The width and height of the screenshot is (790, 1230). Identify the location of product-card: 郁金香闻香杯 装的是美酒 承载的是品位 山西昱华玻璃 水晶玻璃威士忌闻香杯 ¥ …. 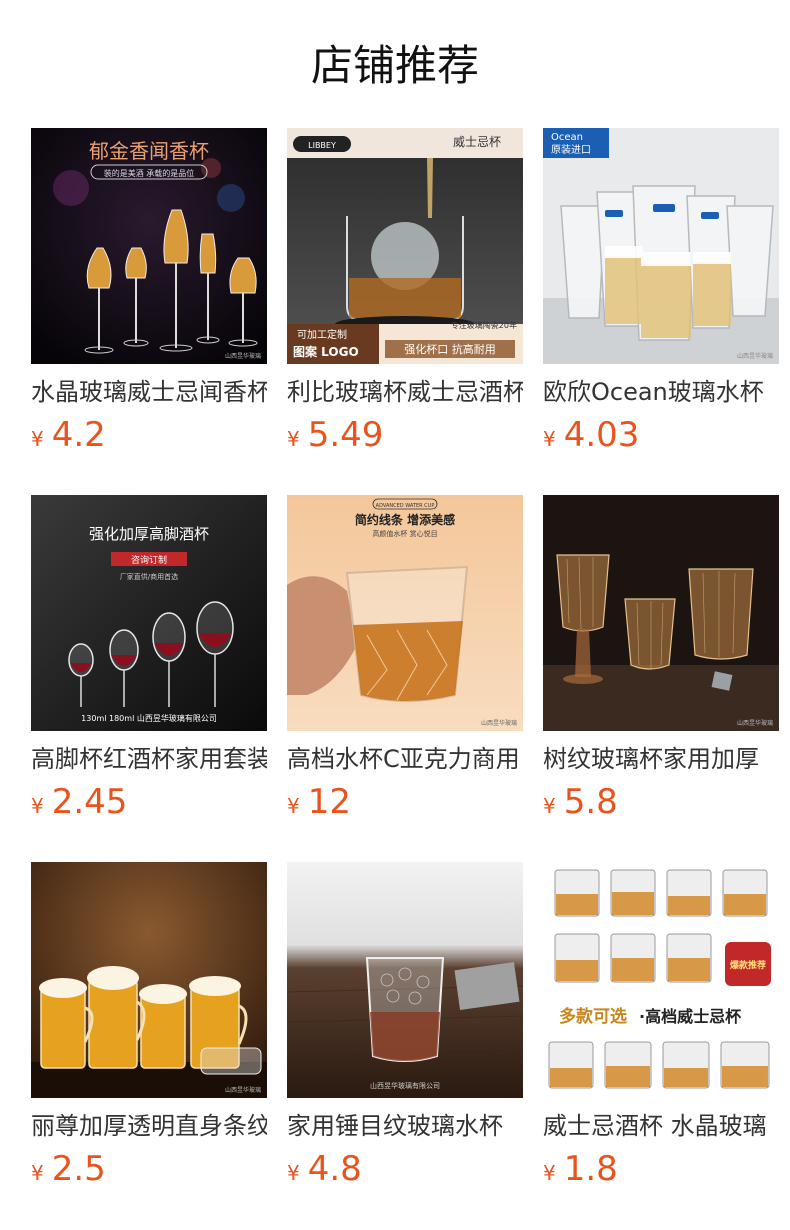
(149, 293).